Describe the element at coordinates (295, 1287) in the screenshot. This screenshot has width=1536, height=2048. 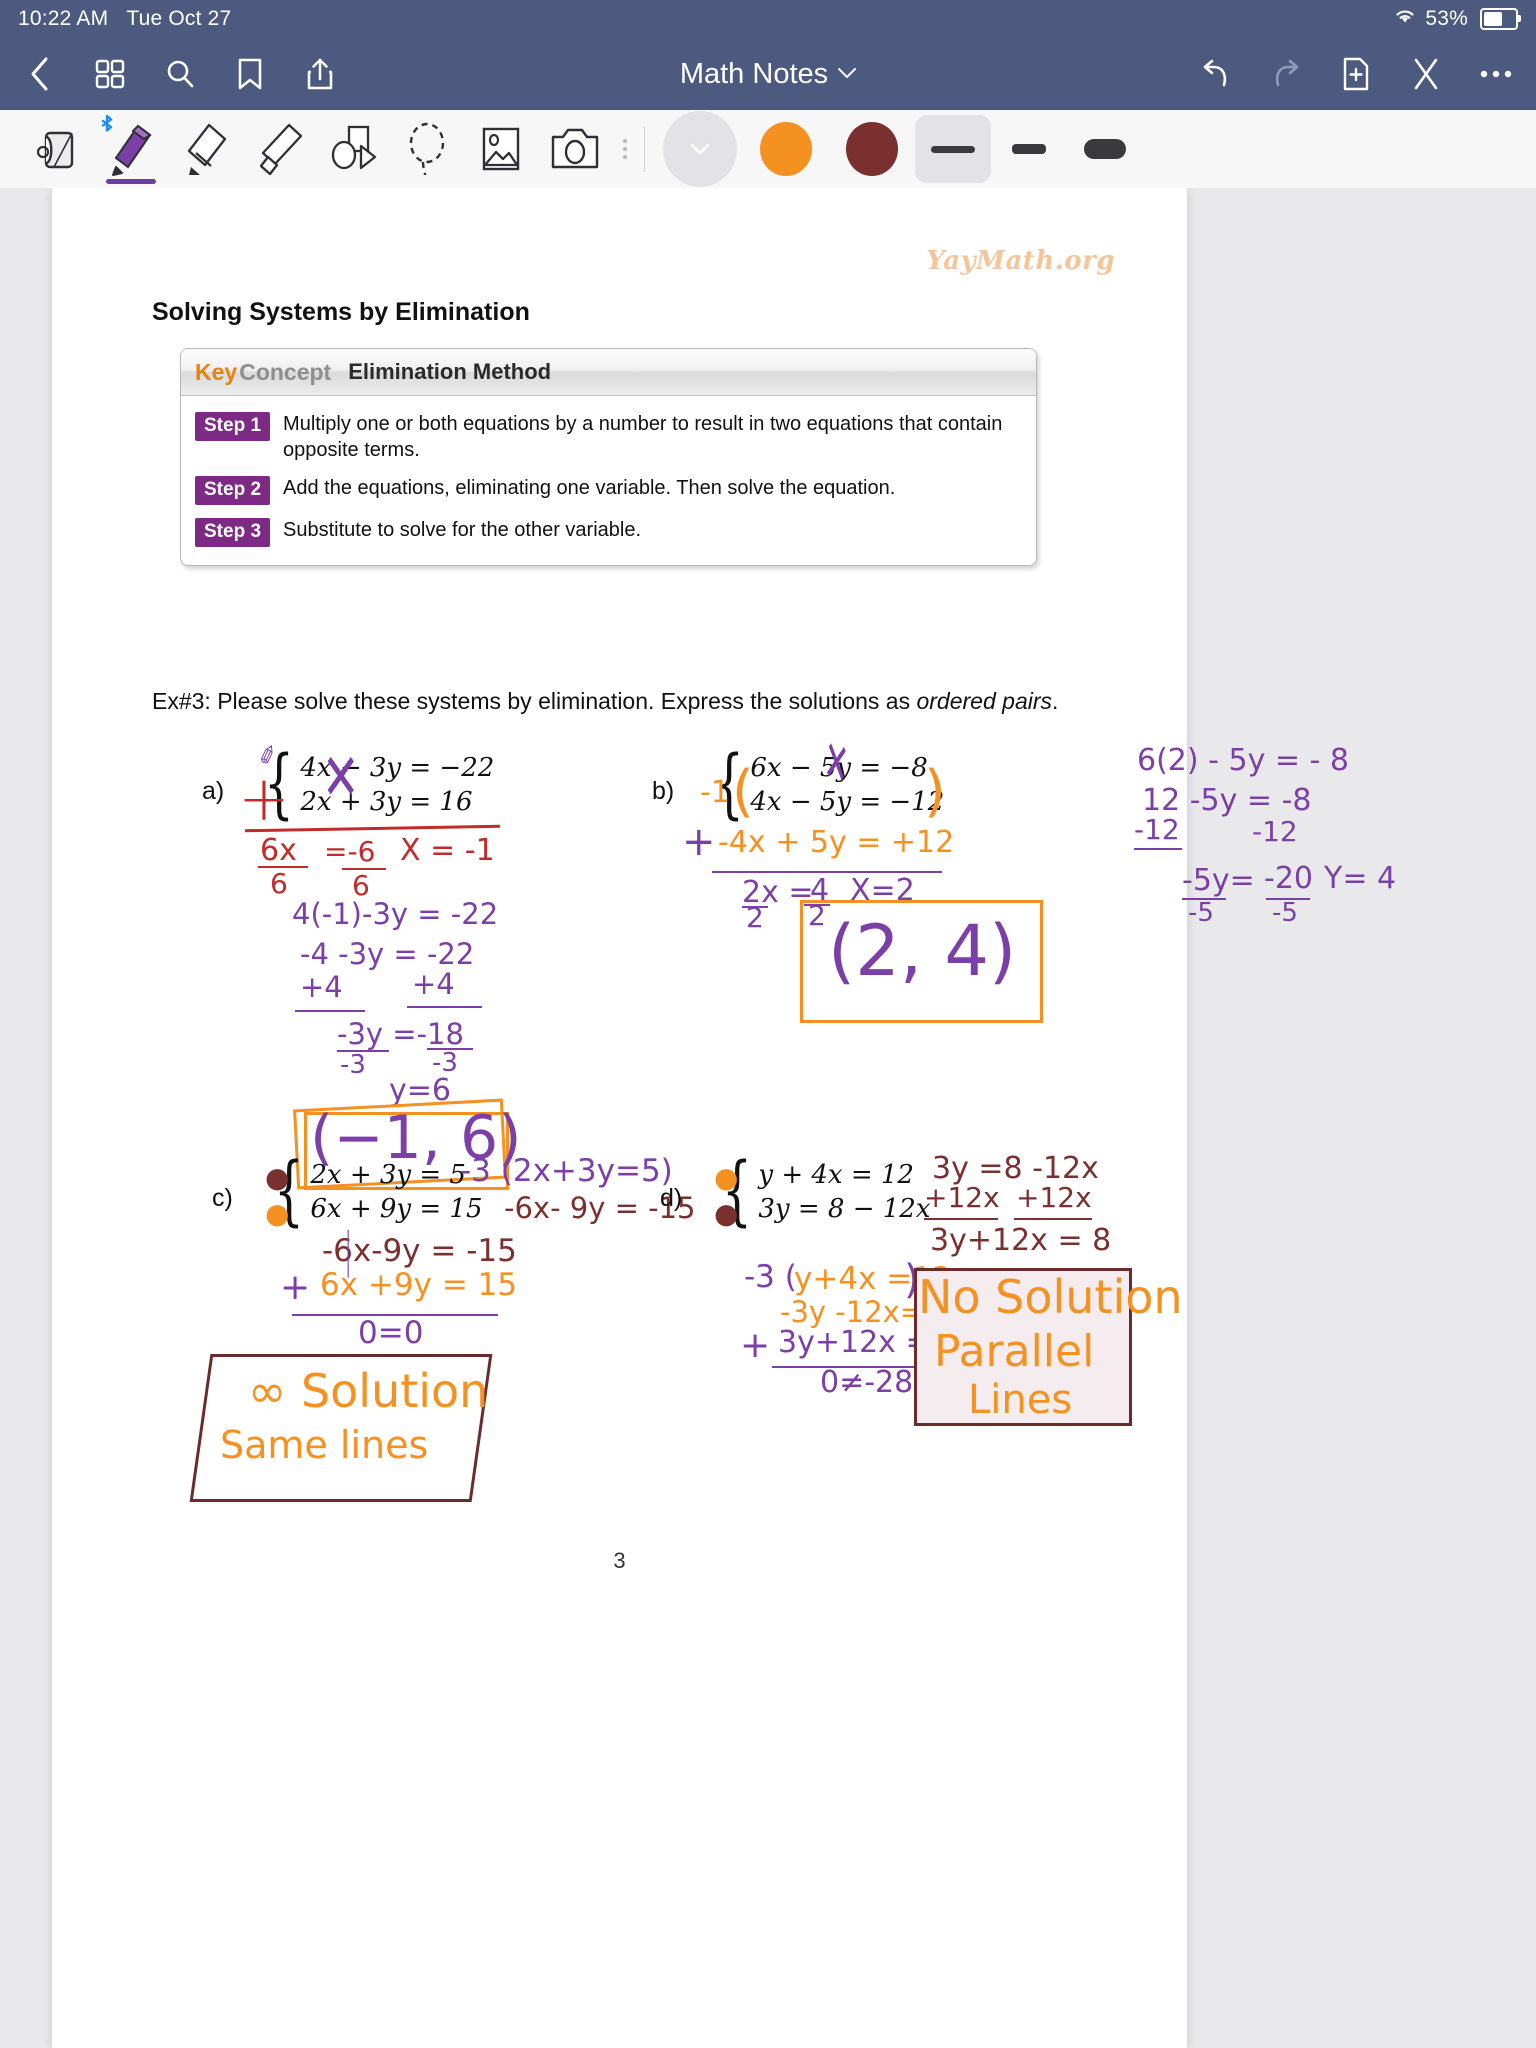
I see `ink-c-plus: +` at that location.